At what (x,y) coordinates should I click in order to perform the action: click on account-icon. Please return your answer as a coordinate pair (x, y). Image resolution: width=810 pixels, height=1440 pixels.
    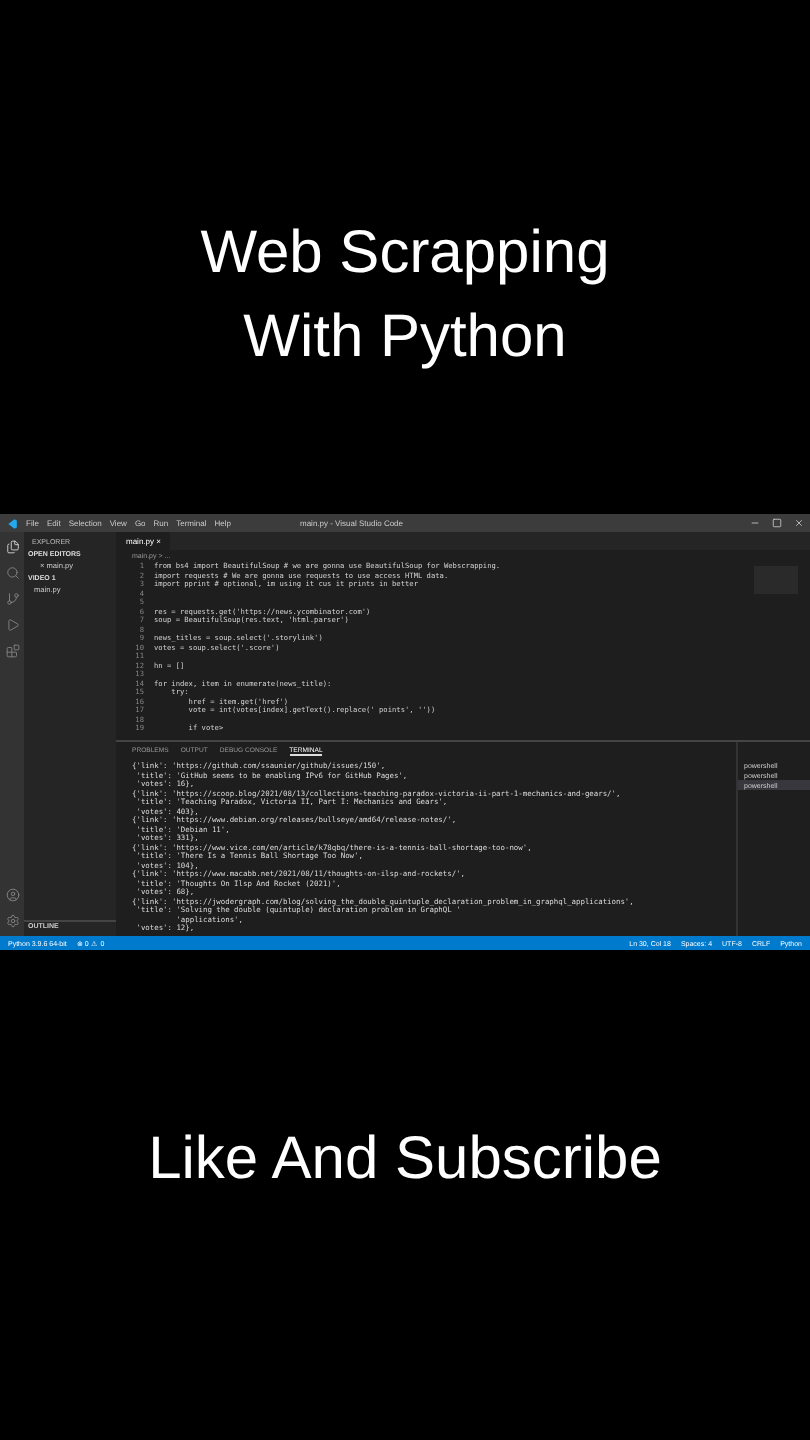
    Looking at the image, I should click on (12, 895).